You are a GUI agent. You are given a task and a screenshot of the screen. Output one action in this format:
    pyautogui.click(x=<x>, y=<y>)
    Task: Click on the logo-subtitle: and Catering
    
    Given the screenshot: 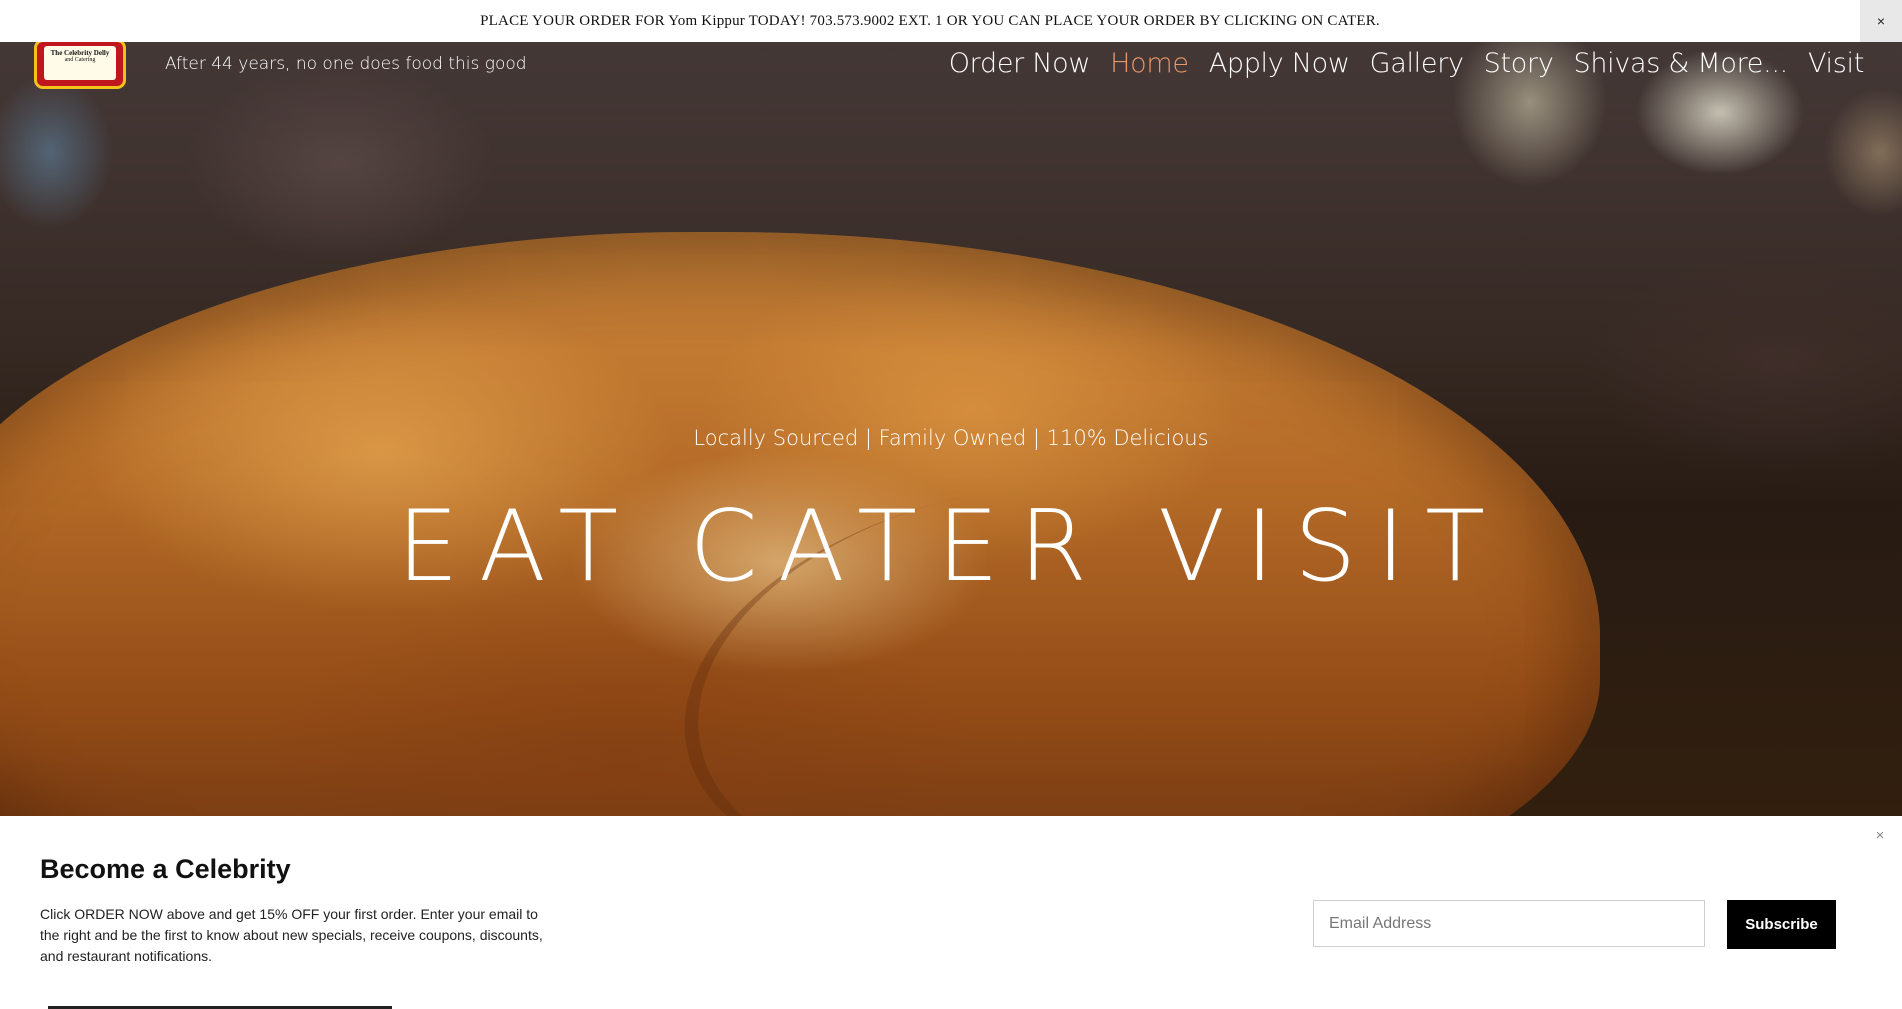 What is the action you would take?
    pyautogui.click(x=80, y=60)
    